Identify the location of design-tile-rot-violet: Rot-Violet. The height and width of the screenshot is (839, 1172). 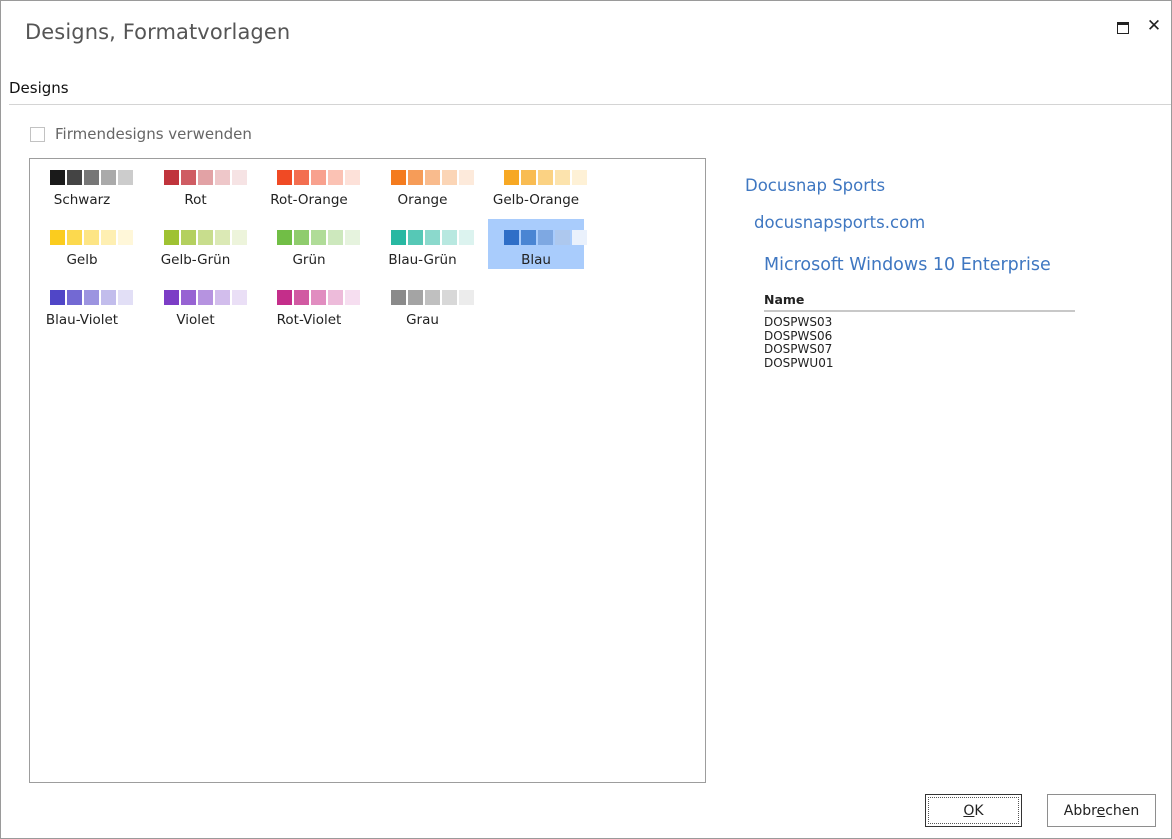
(310, 304).